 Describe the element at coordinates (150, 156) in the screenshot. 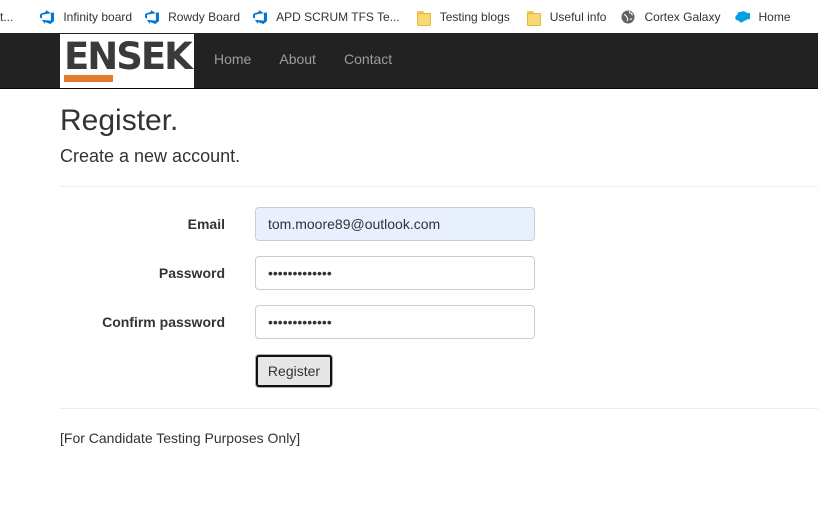

I see `page-subtitle: Create a new account.` at that location.